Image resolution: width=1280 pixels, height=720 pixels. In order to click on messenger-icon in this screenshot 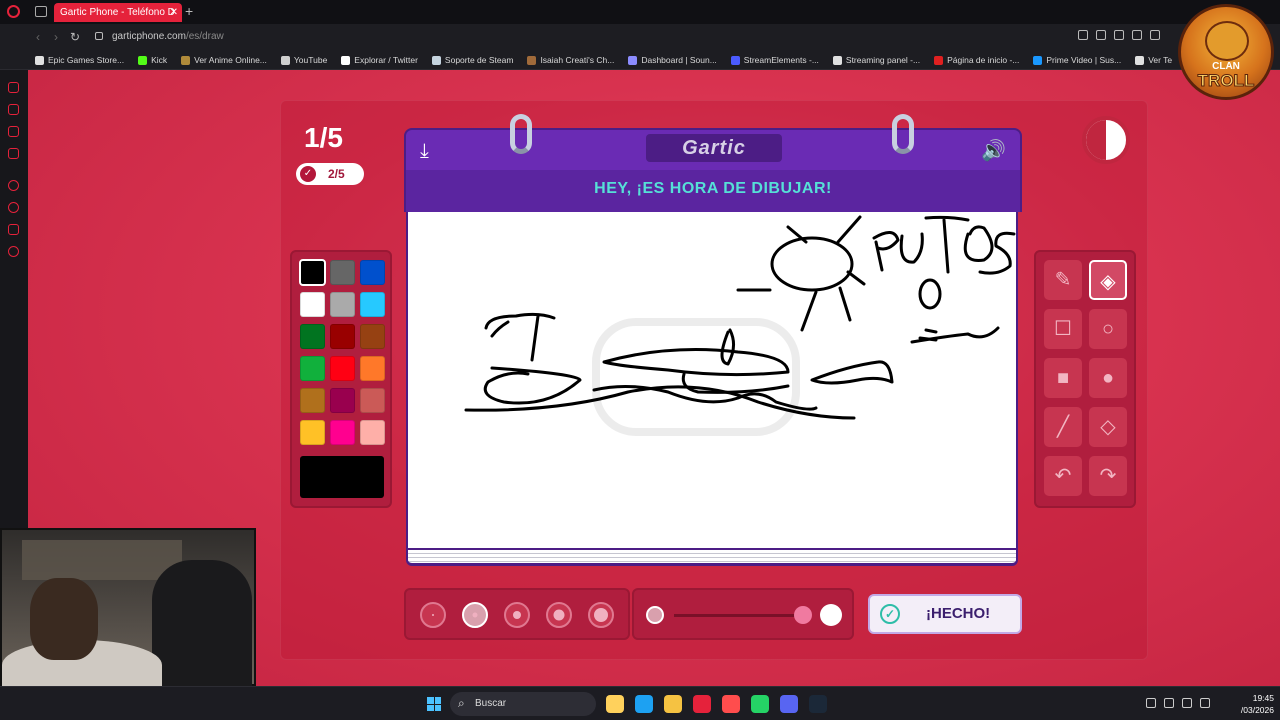, I will do `click(13, 87)`.